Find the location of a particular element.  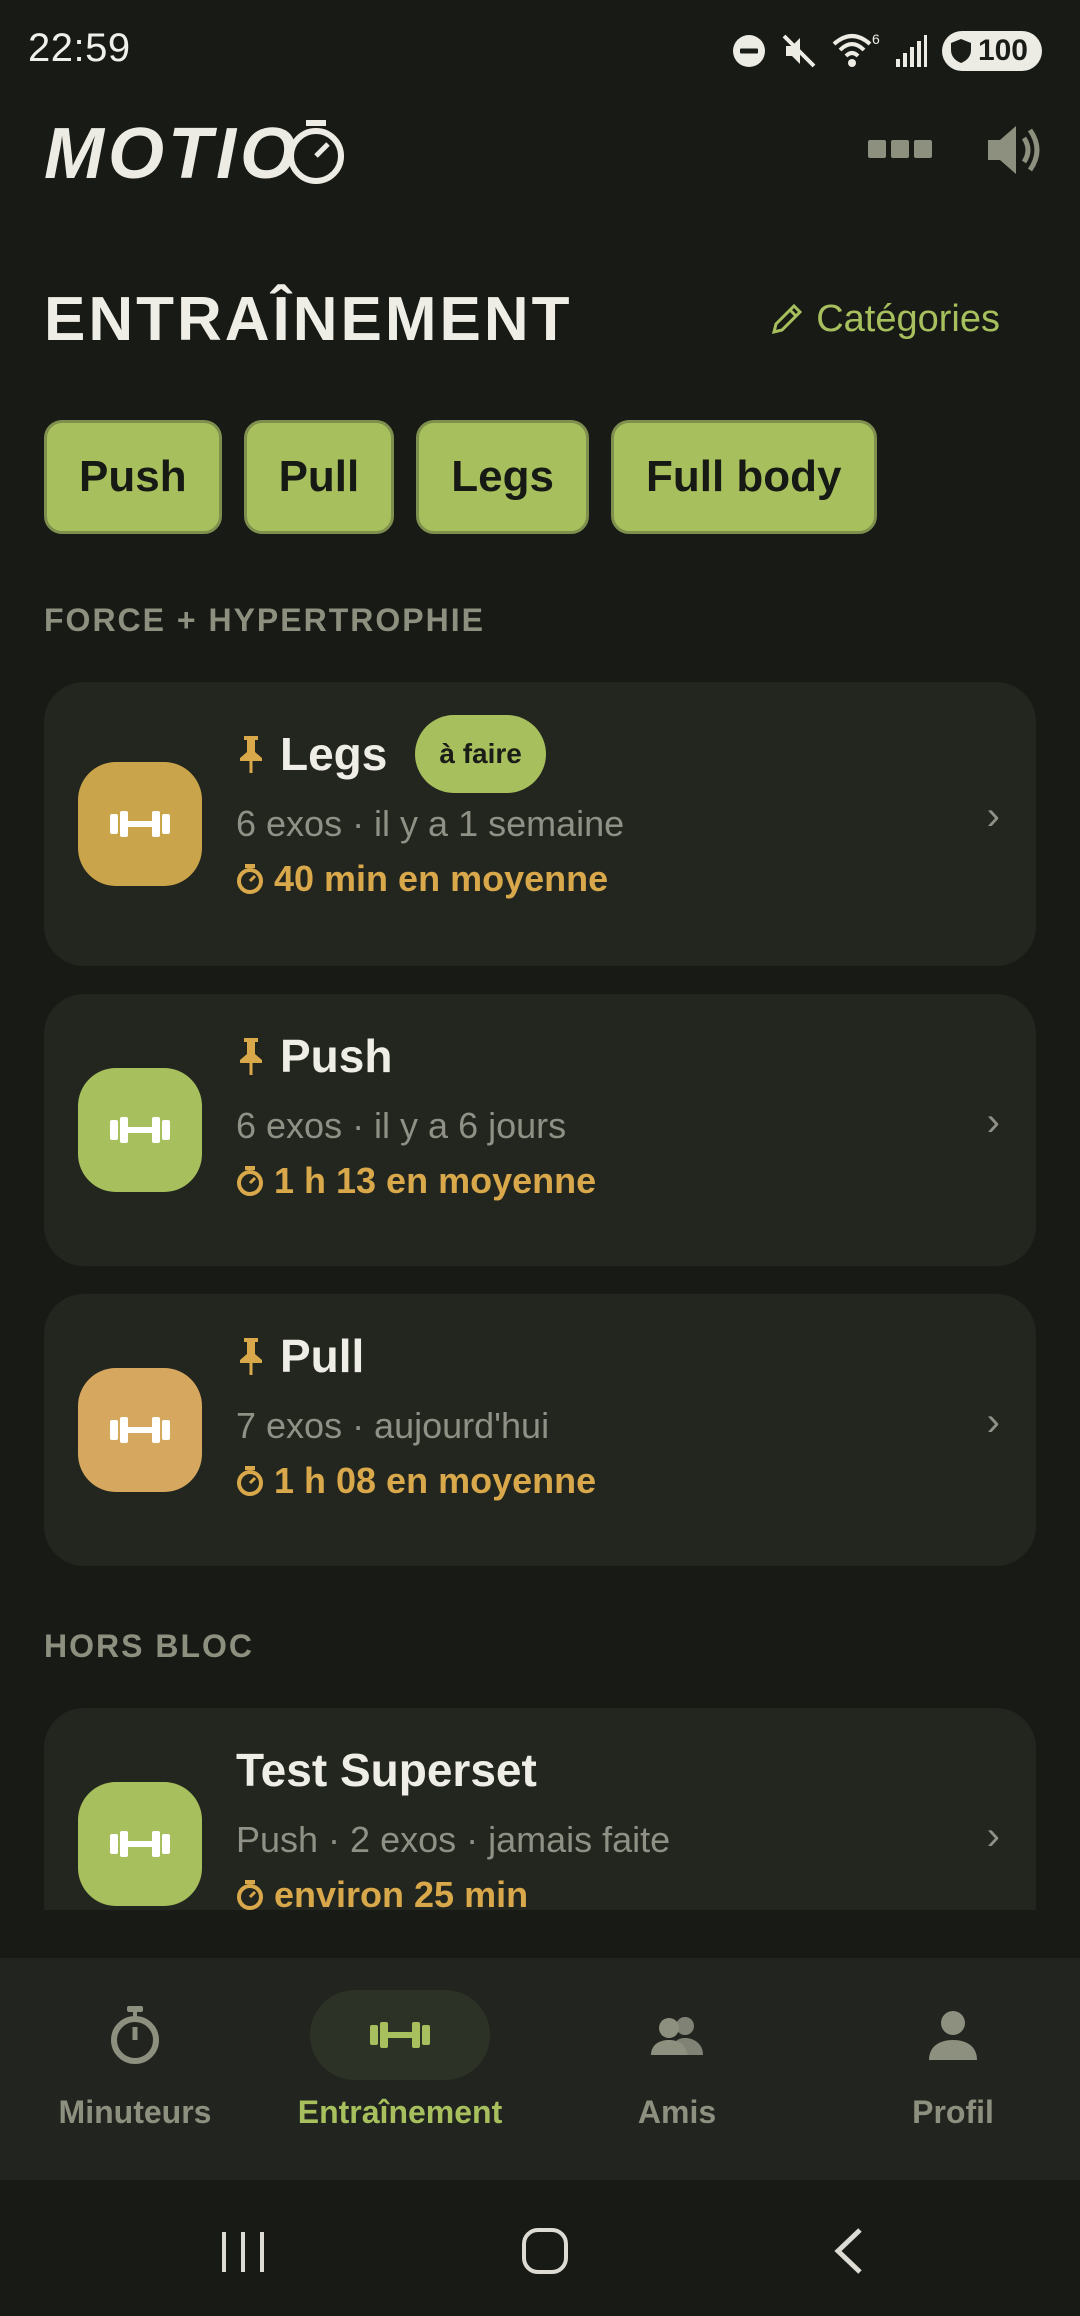

nav-profile: Profil is located at coordinates (949, 2069).